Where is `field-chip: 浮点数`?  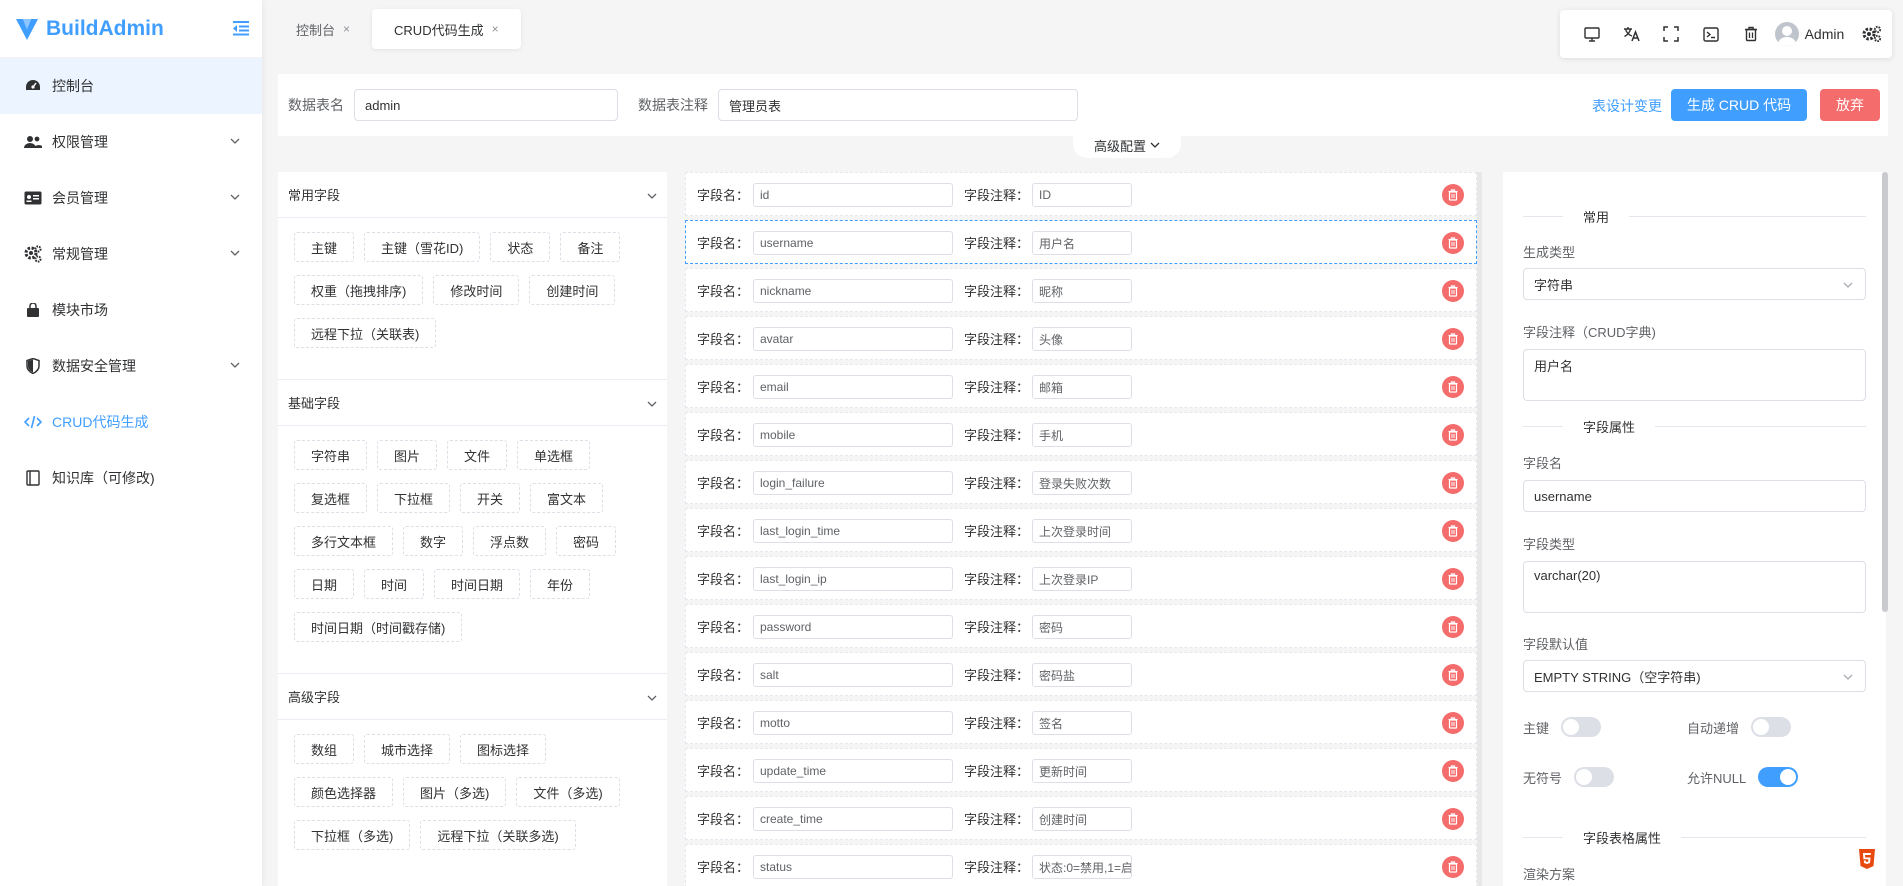
field-chip: 浮点数 is located at coordinates (510, 541).